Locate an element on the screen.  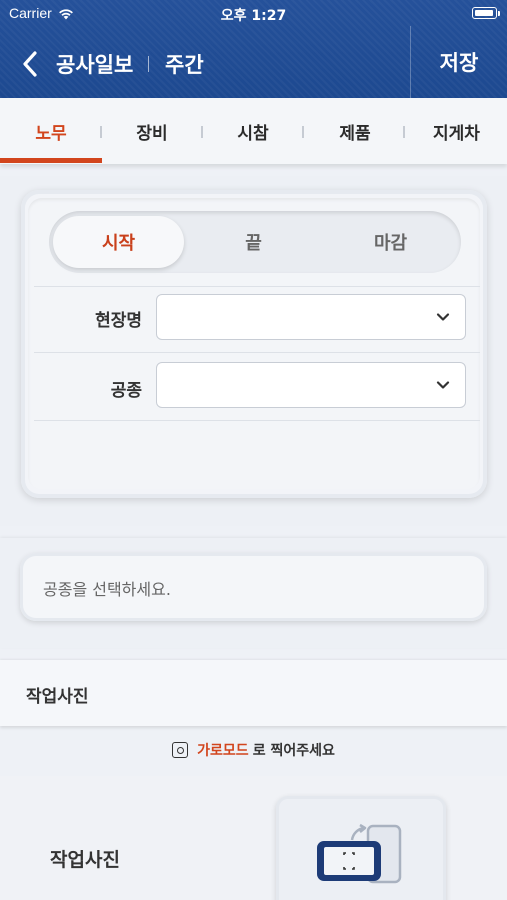
battery-tip is located at coordinates (499, 13).